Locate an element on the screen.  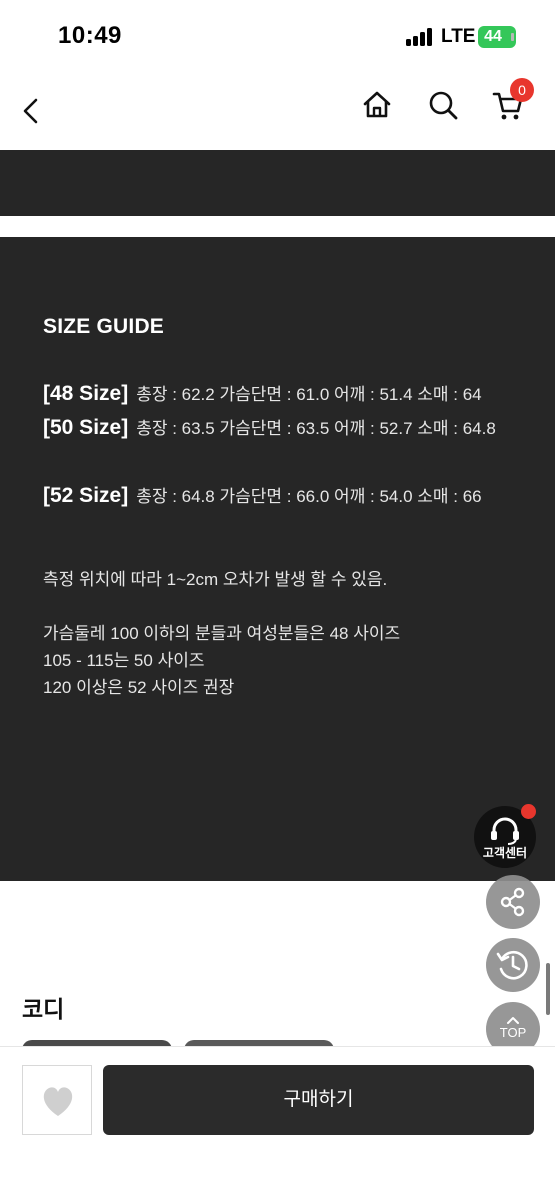
size-recommendation: 120 이상은 52 사이즈 권장 is located at coordinates (139, 687).